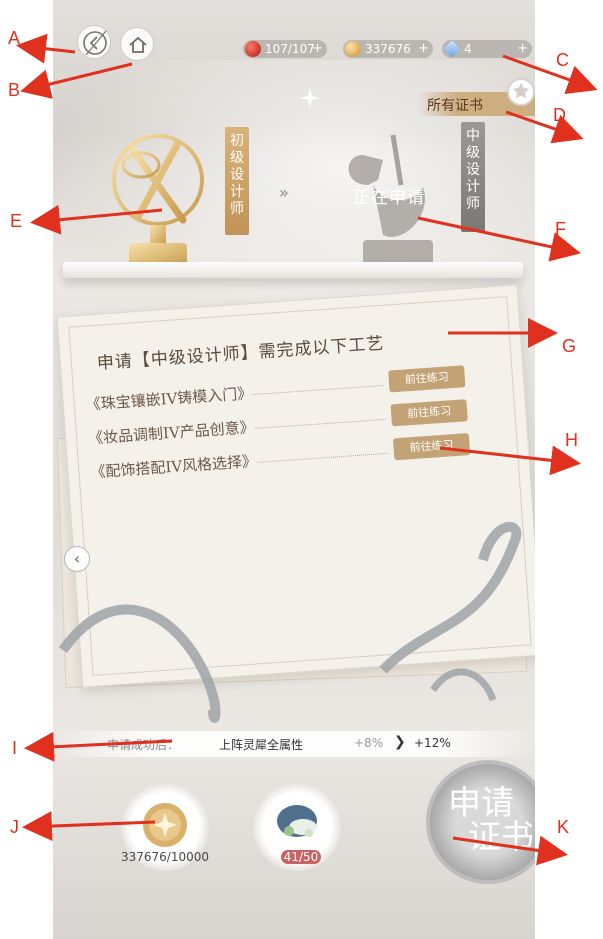  I want to click on annotation-label: B, so click(14, 90).